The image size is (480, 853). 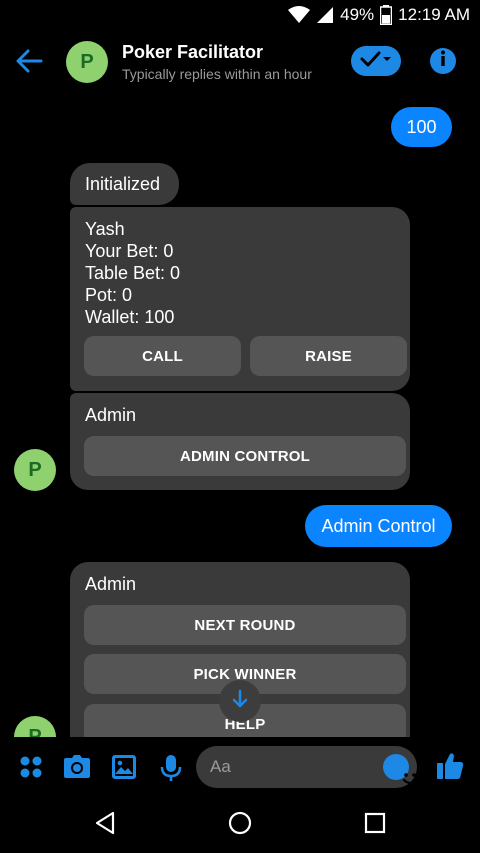 What do you see at coordinates (378, 526) in the screenshot?
I see `sent-message: Admin Control` at bounding box center [378, 526].